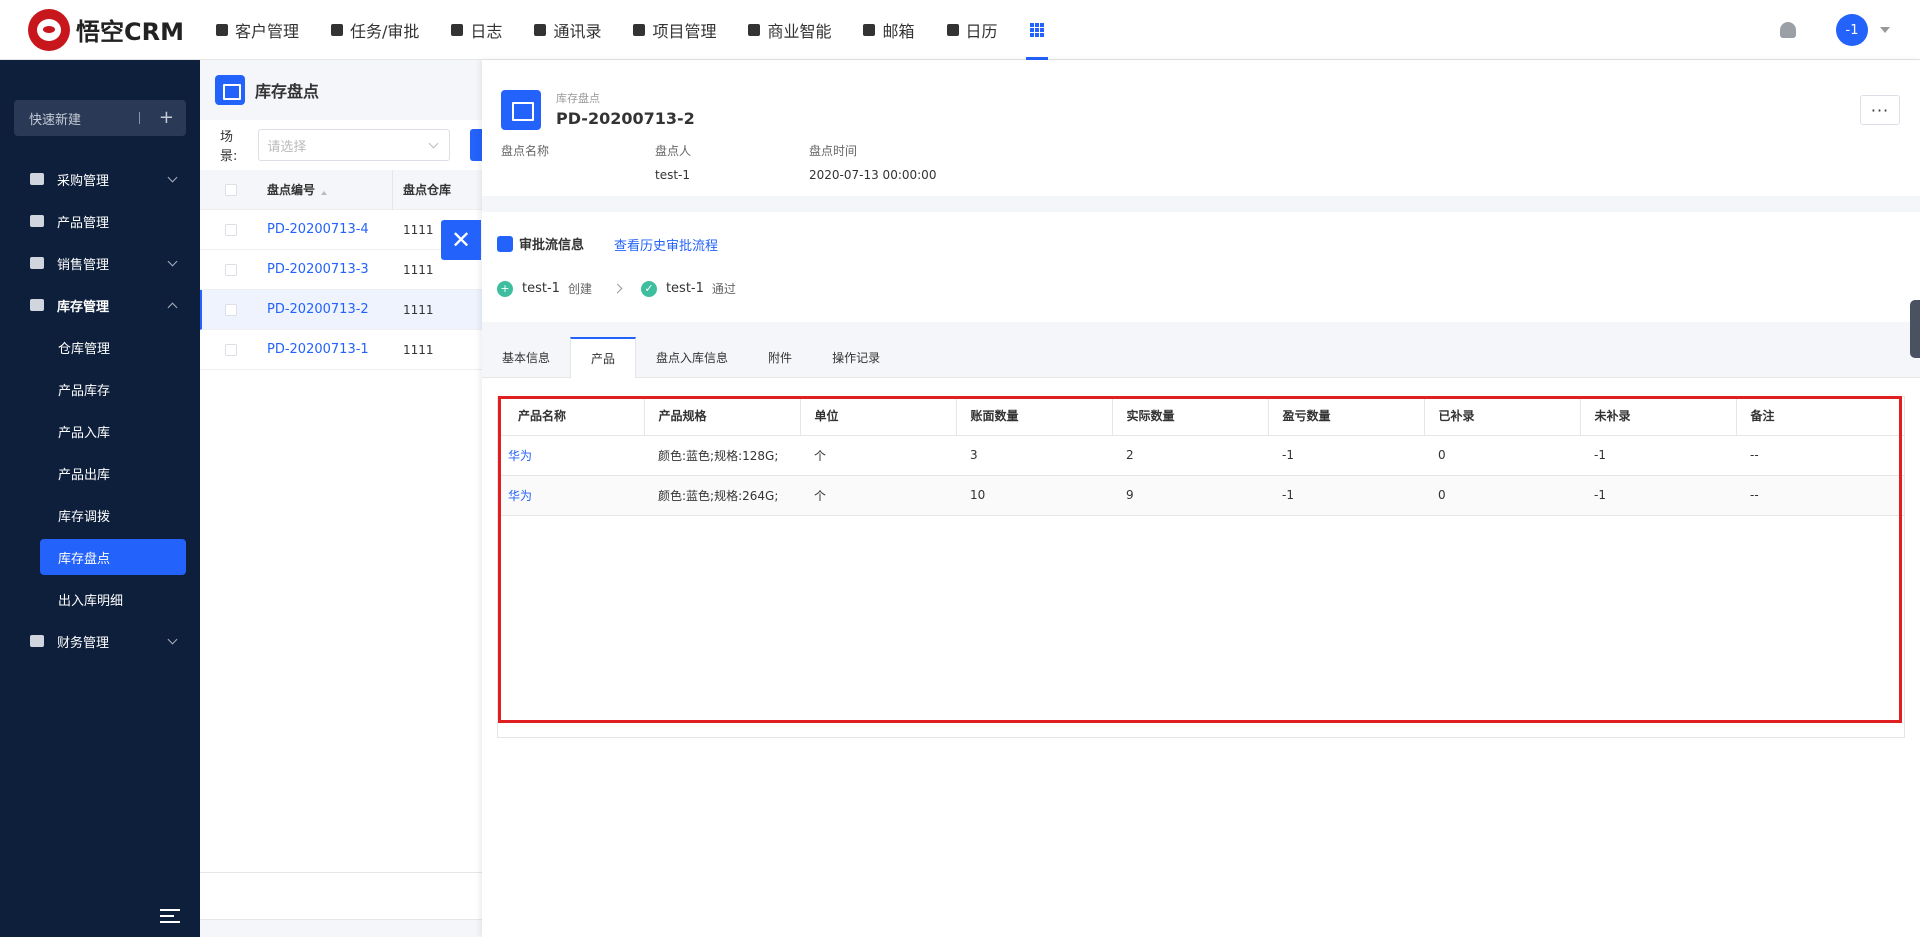 This screenshot has width=1920, height=937. I want to click on table-header: 盘点编号 盘点仓库, so click(341, 189).